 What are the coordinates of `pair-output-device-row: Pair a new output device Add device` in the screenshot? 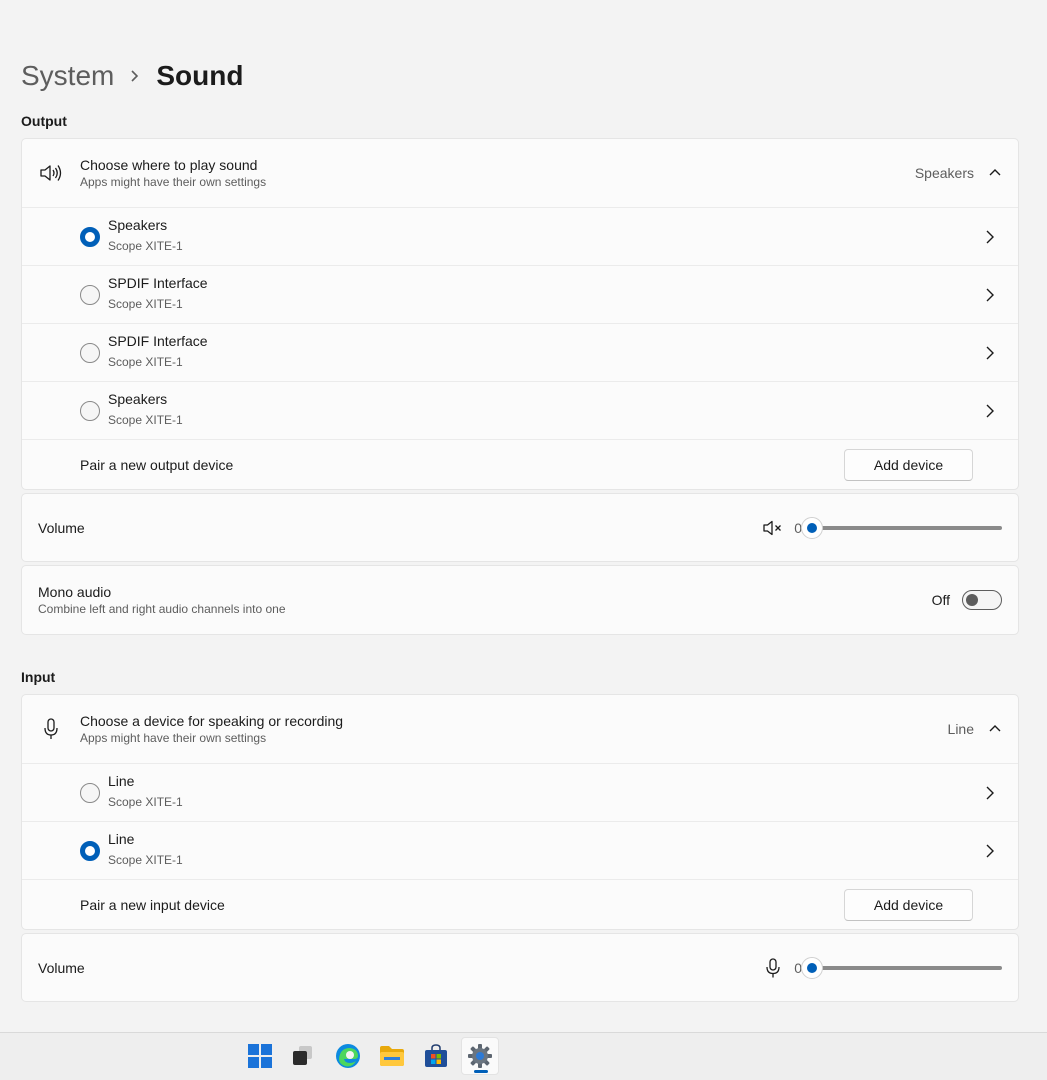 It's located at (520, 464).